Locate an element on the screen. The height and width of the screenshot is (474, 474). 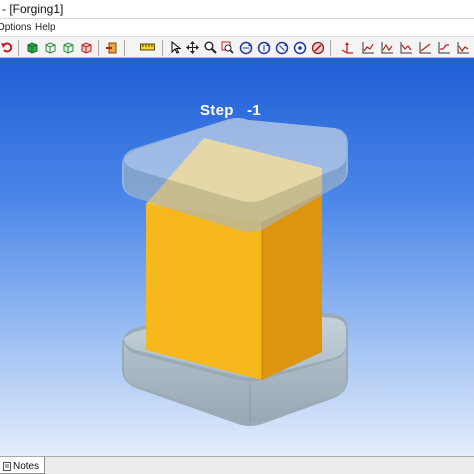
menu-bar: Options Help is located at coordinates (237, 27).